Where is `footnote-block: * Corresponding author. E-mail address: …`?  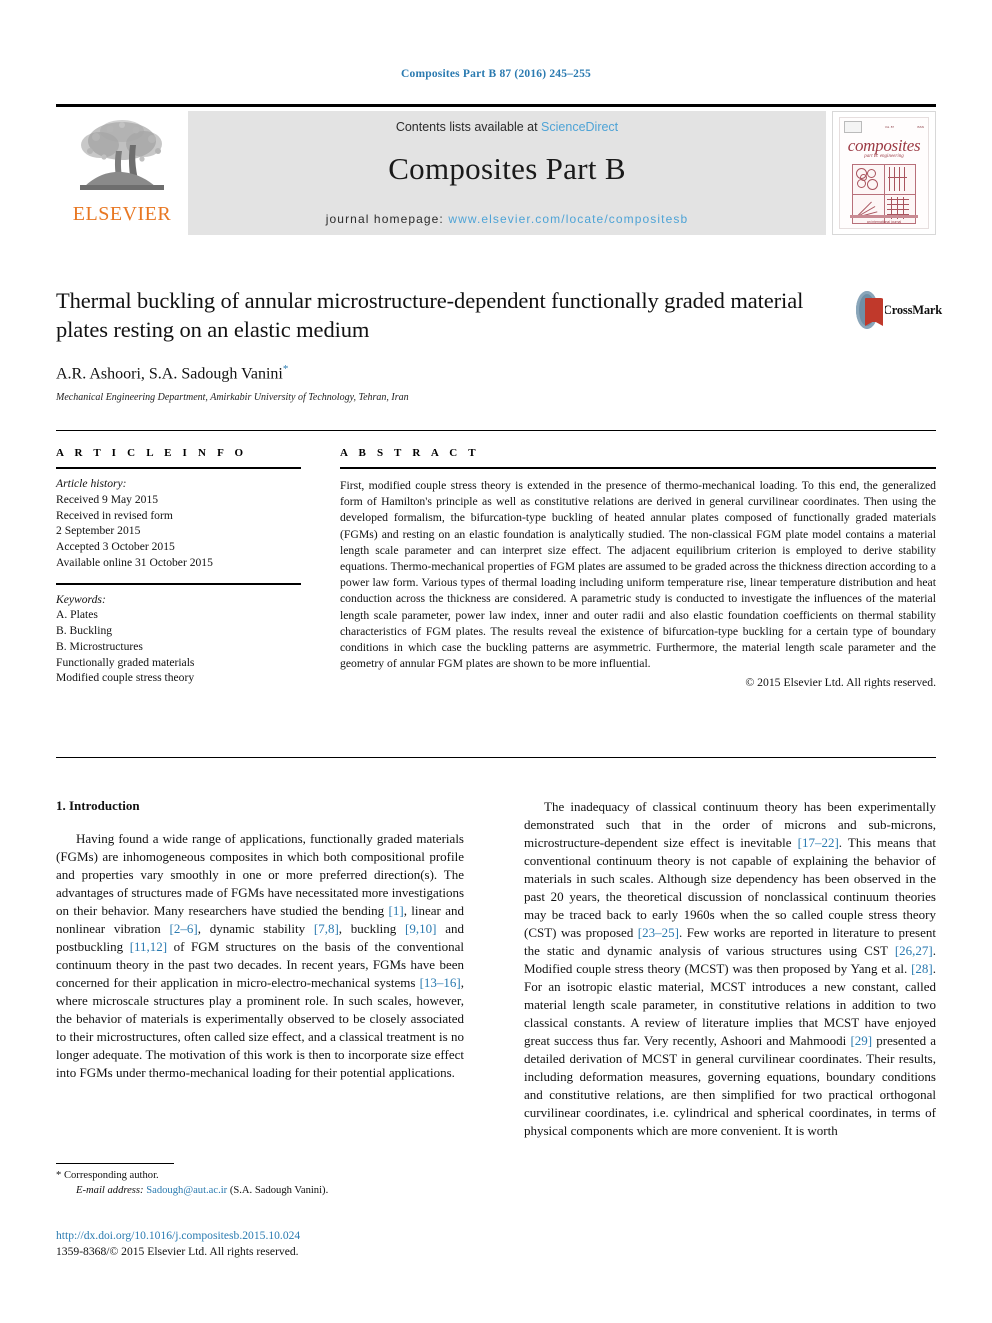
footnote-block: * Corresponding author. E-mail address: … is located at coordinates (260, 1181).